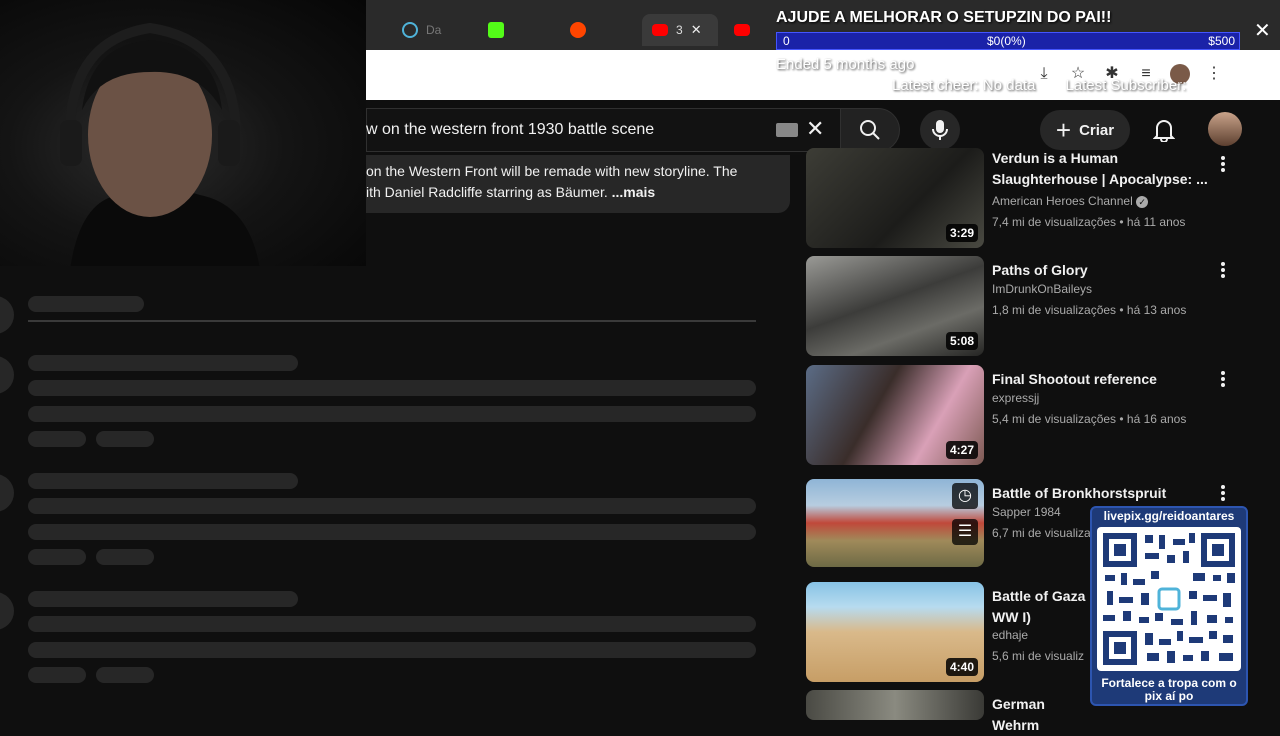  I want to click on goal-max: $500, so click(1221, 41).